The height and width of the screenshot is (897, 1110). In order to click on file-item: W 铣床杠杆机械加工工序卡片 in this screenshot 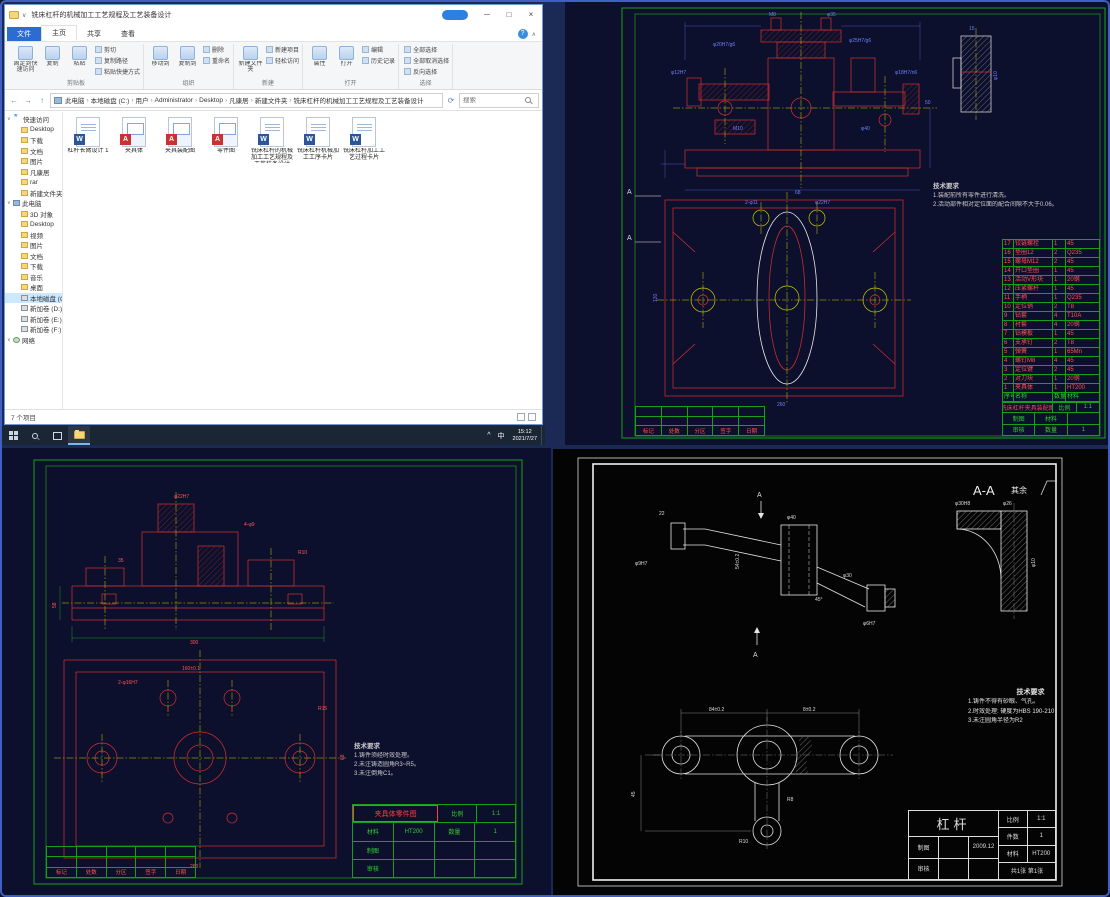, I will do `click(318, 140)`.